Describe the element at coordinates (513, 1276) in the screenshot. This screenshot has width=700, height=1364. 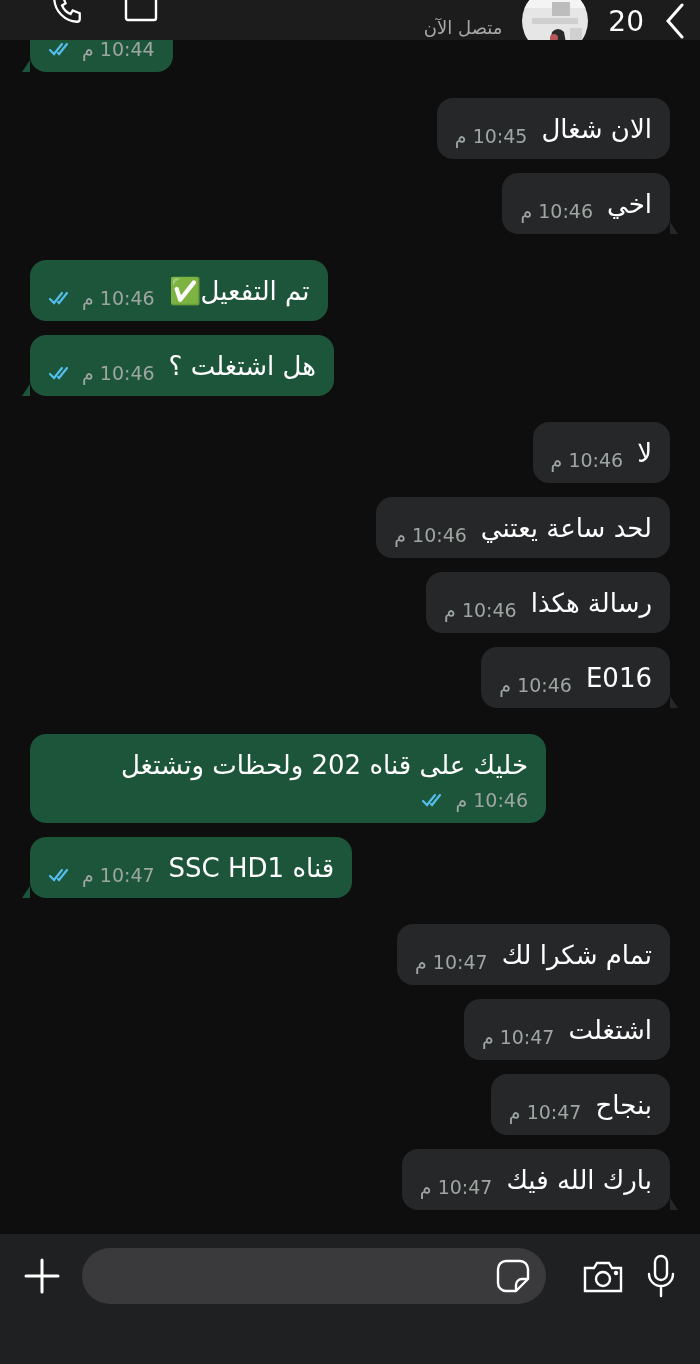
I see `sticker-icon` at that location.